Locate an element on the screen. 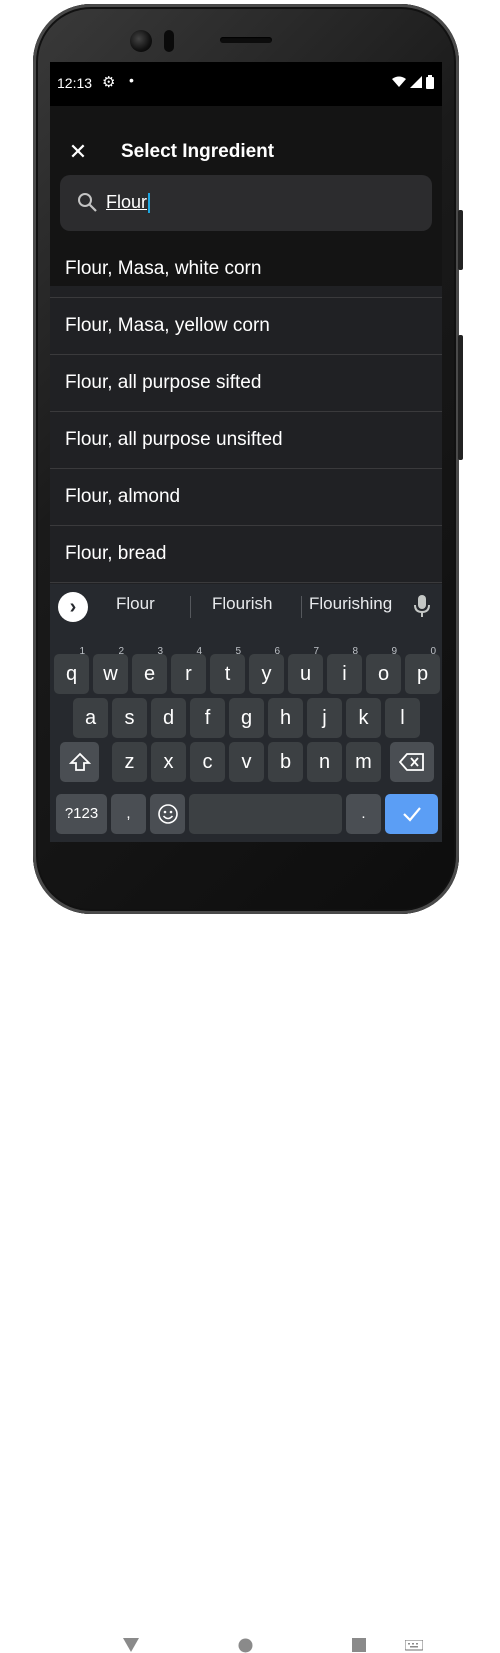 This screenshot has width=500, height=1653. key-label: w is located at coordinates (110, 674).